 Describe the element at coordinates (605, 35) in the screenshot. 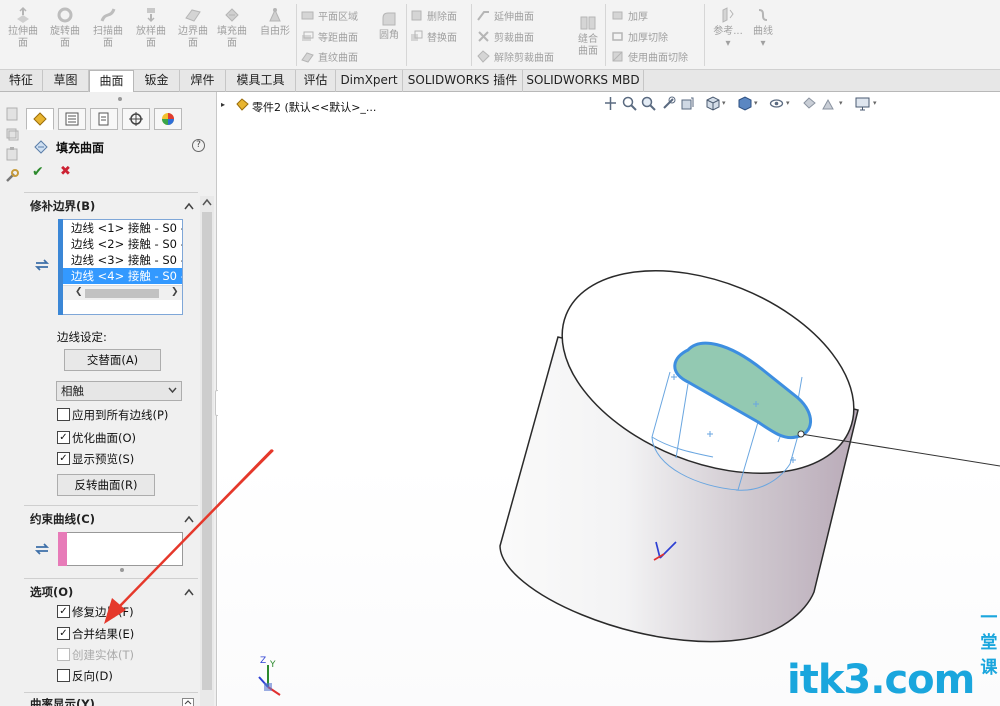

I see `ribbon-separator` at that location.